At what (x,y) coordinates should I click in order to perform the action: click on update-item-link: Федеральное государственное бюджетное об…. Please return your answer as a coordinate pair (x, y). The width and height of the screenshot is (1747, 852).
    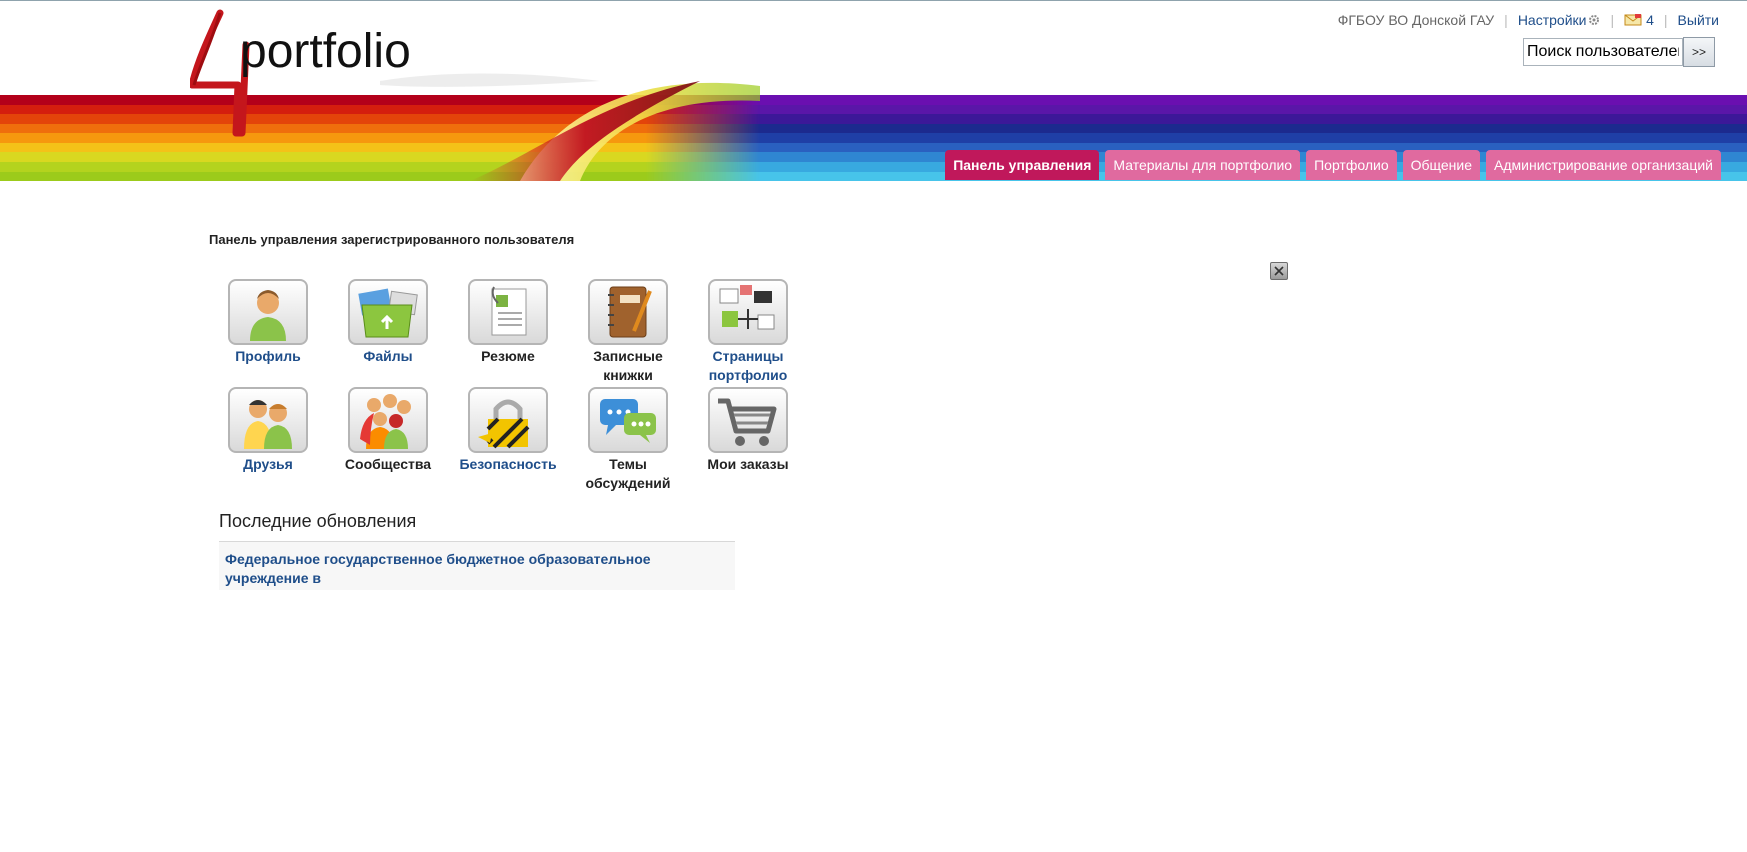
    Looking at the image, I should click on (460, 569).